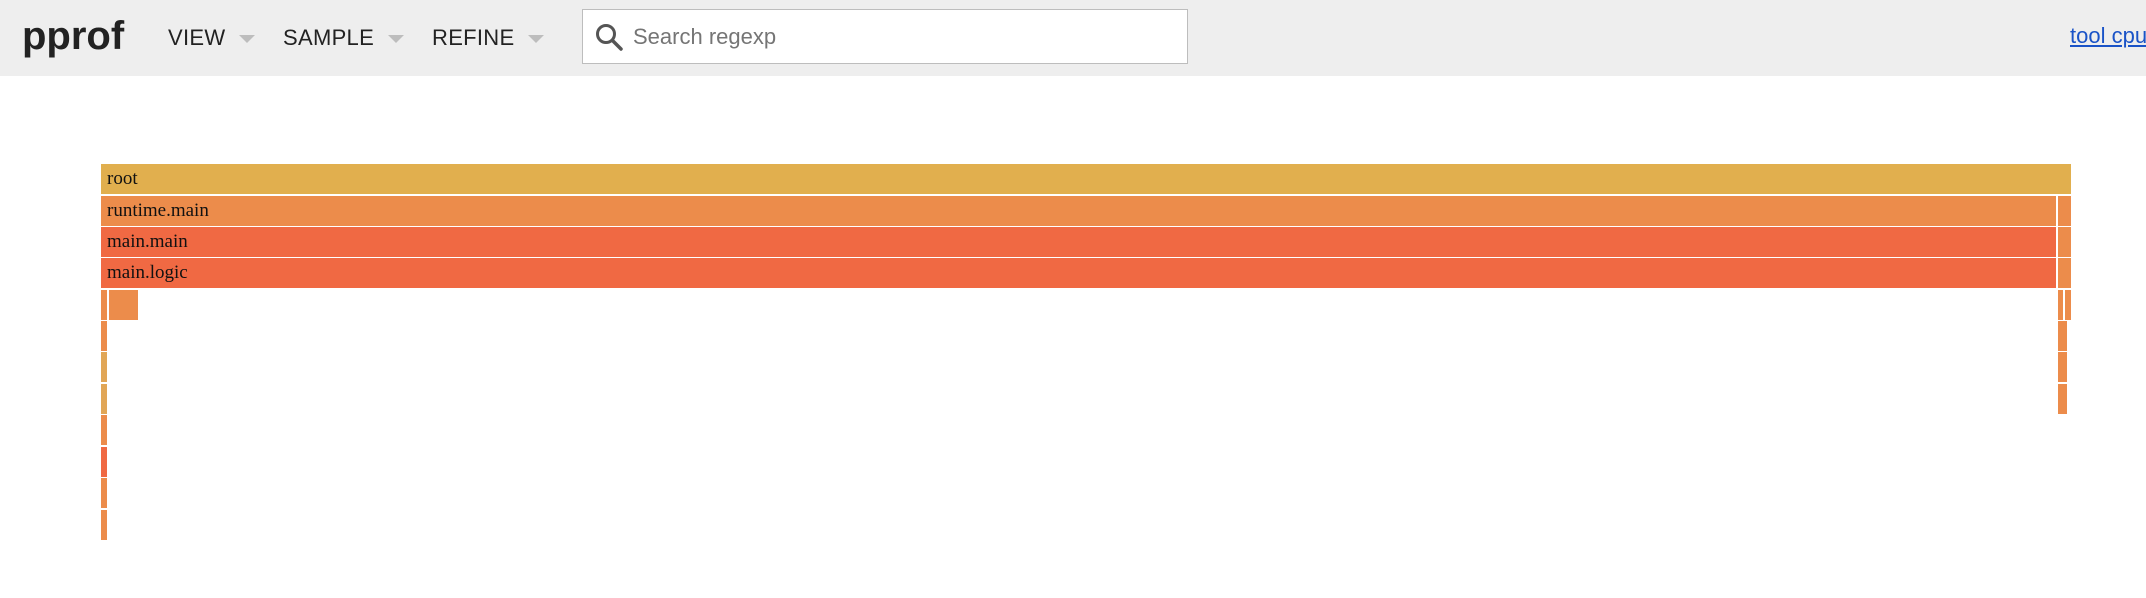 This screenshot has height=598, width=2146. I want to click on flame-frame-label: main.logic, so click(147, 272).